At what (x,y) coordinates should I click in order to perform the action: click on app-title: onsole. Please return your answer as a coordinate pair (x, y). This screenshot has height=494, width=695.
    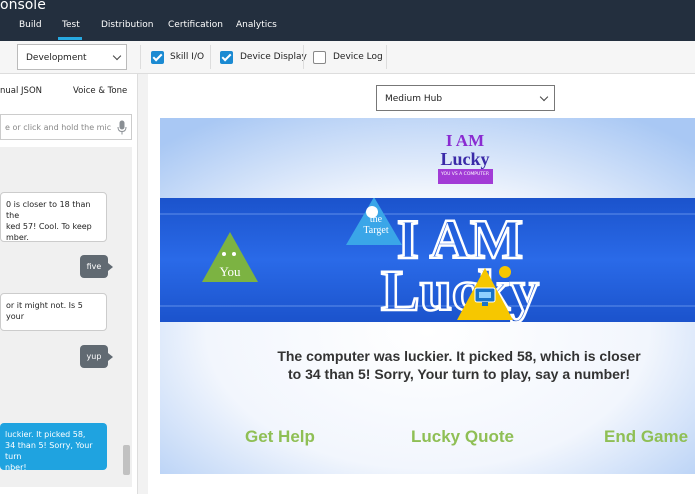
    Looking at the image, I should click on (23, 6).